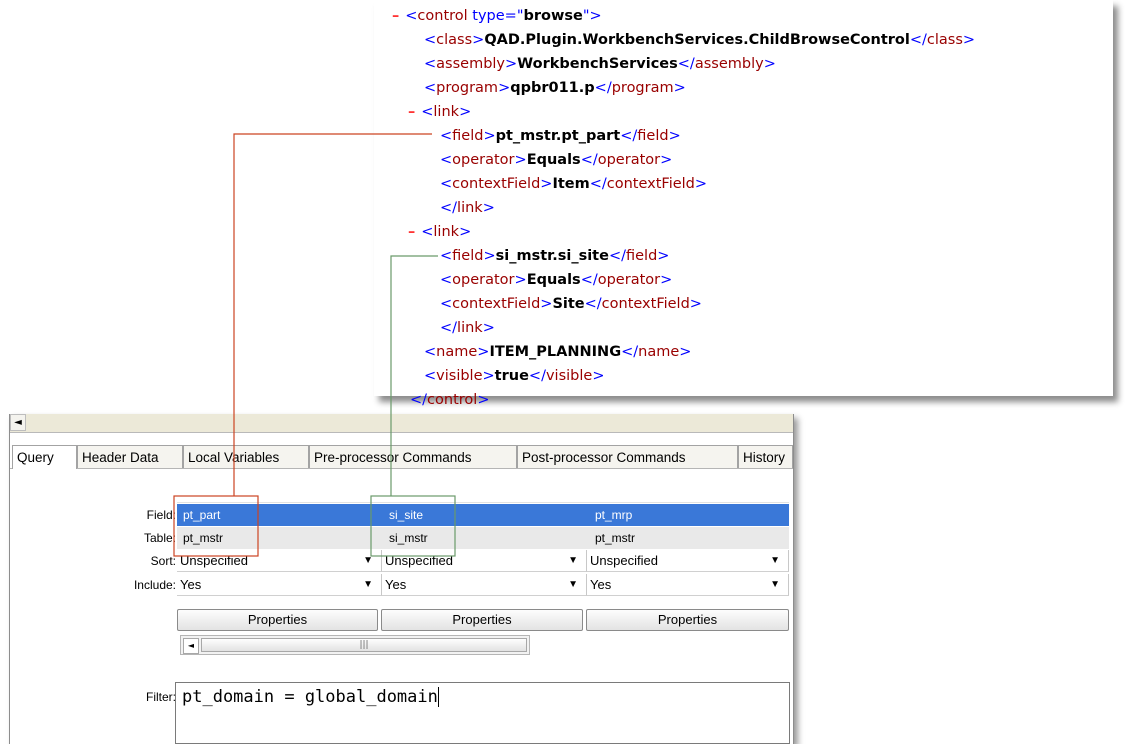 The image size is (1125, 744). What do you see at coordinates (332, 314) in the screenshot?
I see `pt-part-connector-line` at bounding box center [332, 314].